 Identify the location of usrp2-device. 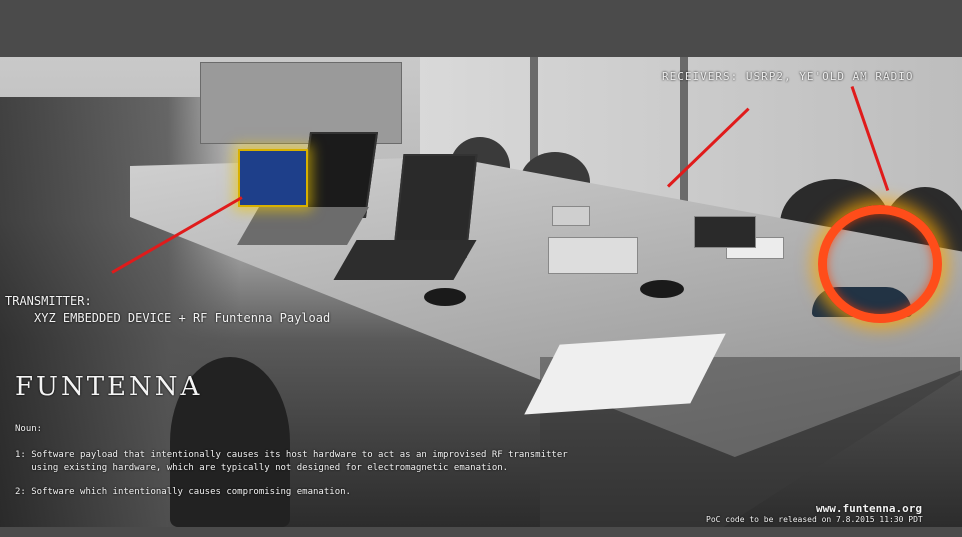
(593, 255).